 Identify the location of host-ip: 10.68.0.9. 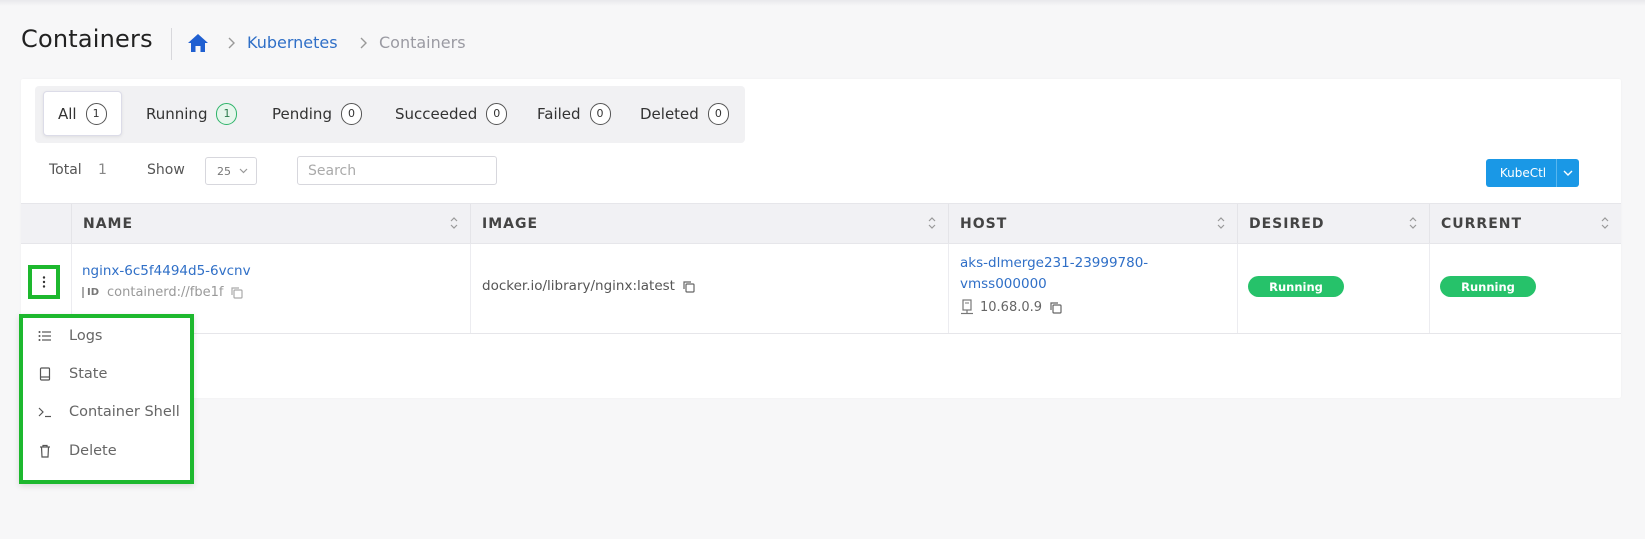
(1011, 307).